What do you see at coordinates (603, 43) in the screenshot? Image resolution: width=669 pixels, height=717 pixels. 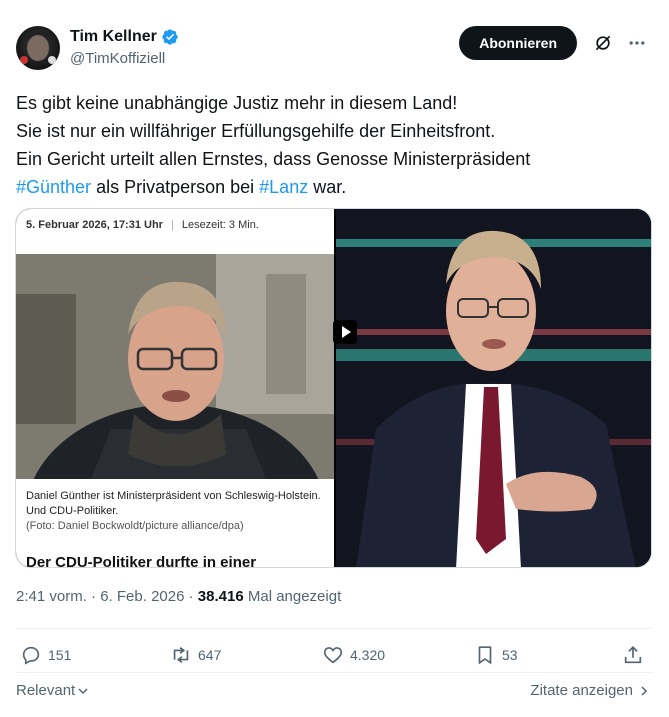 I see `grok-icon` at bounding box center [603, 43].